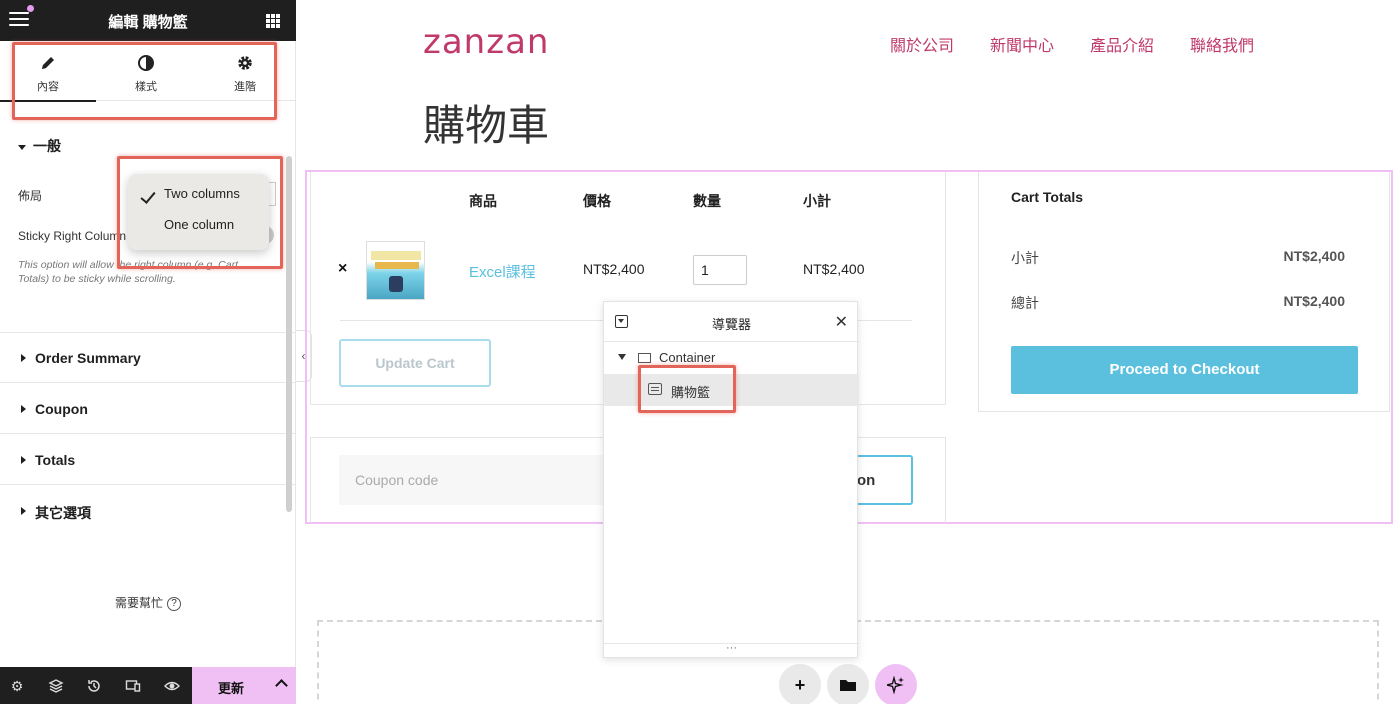  Describe the element at coordinates (1022, 44) in the screenshot. I see `nav-news: 新聞中心` at that location.